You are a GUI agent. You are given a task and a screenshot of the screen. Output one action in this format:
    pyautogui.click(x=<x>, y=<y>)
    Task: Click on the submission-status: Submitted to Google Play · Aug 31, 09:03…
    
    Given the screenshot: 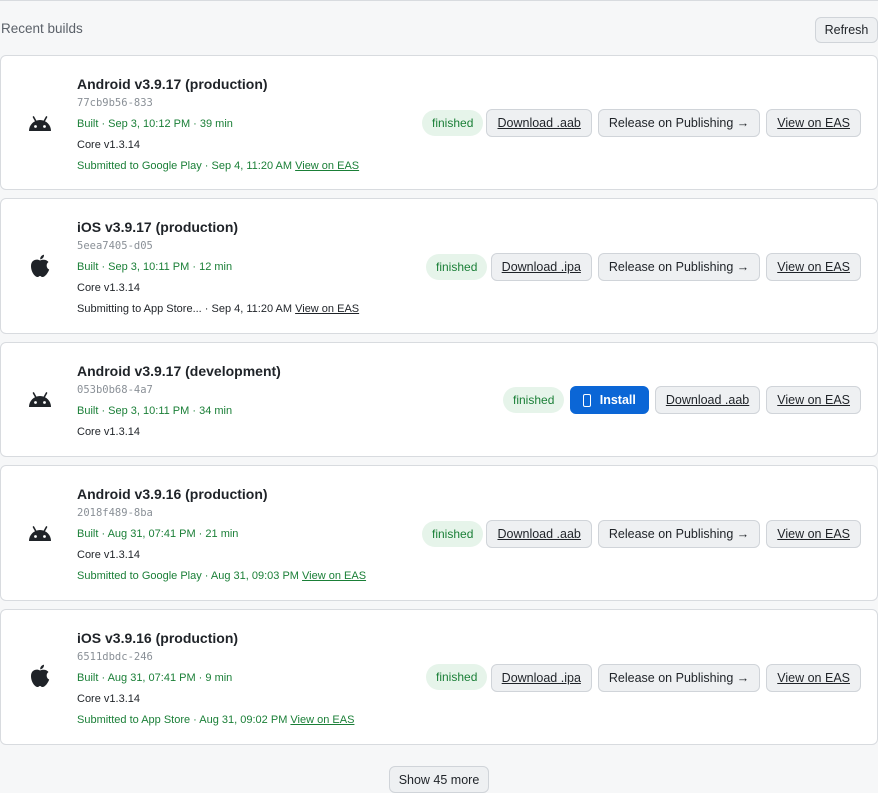 What is the action you would take?
    pyautogui.click(x=221, y=576)
    